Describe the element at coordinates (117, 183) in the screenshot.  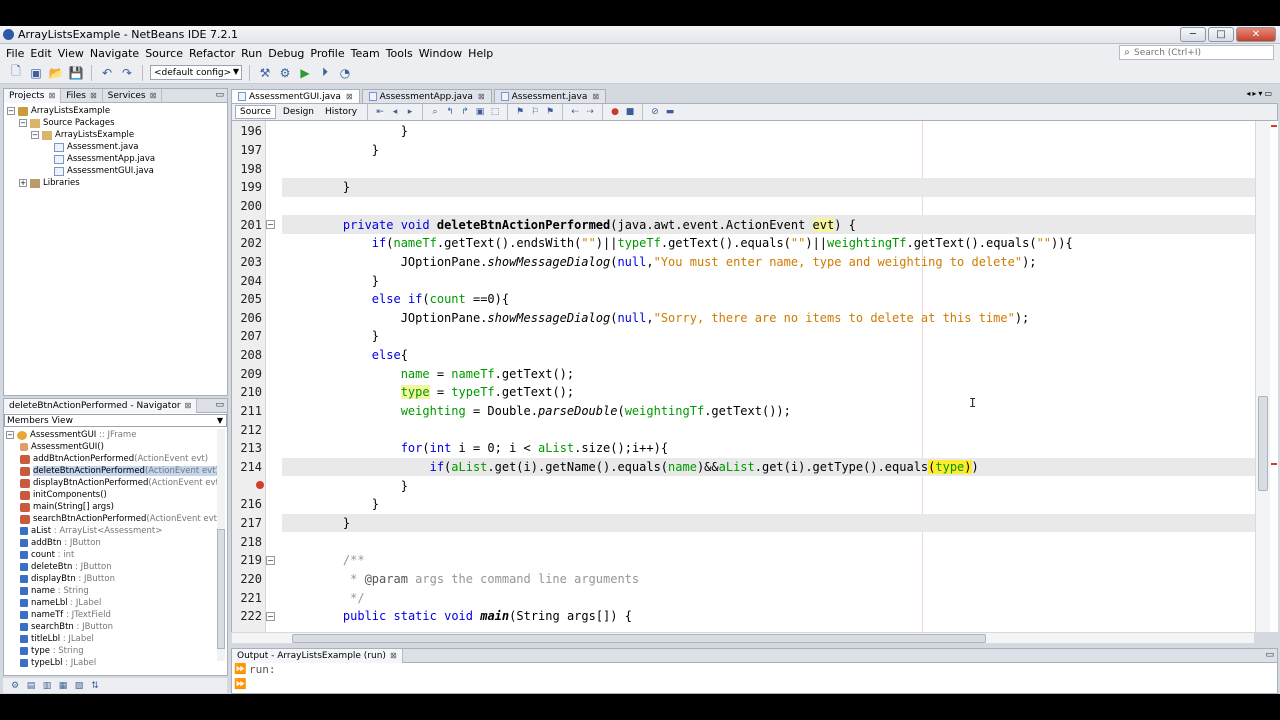
I see `project-tree-item: + Libraries` at that location.